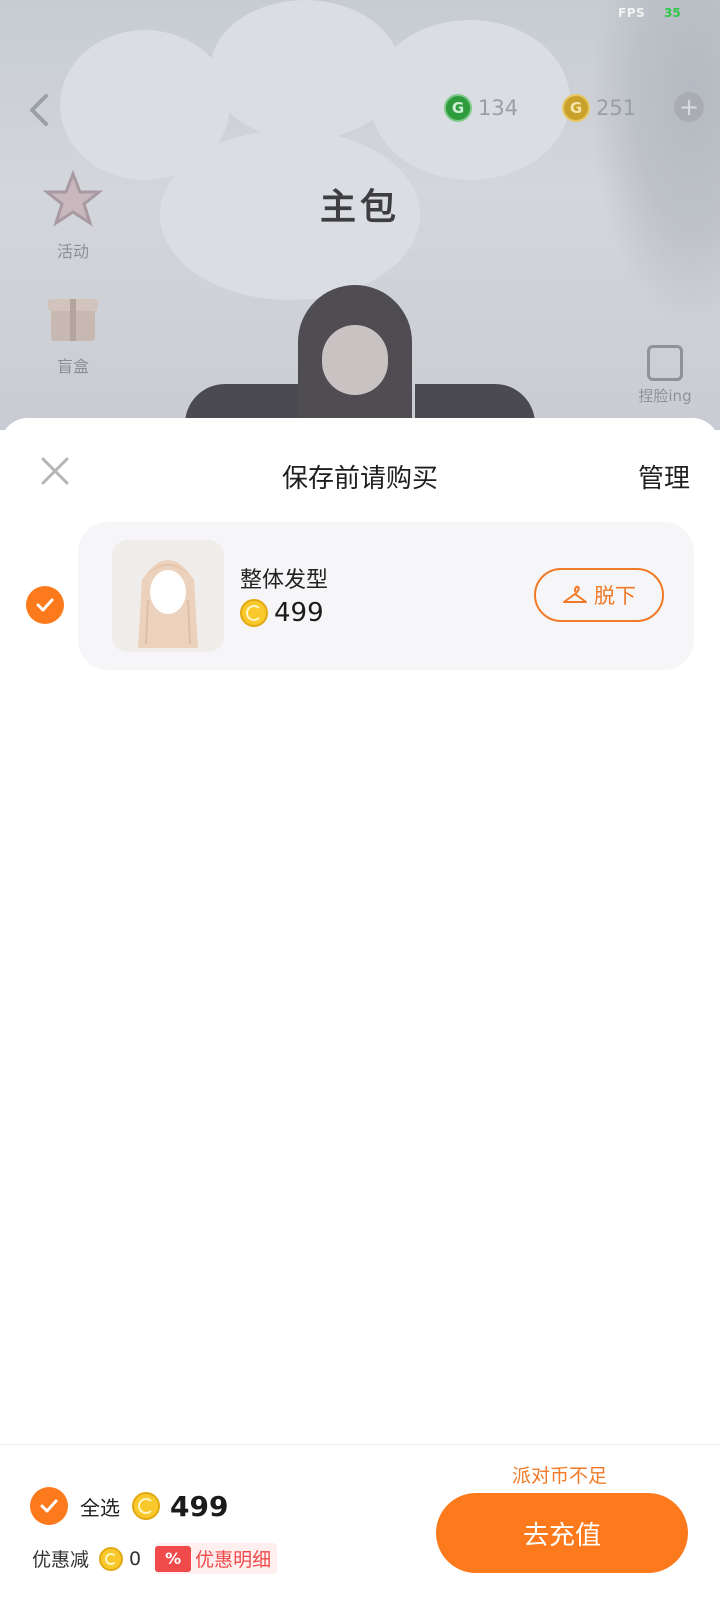 Image resolution: width=720 pixels, height=1600 pixels. I want to click on discount-value: 0, so click(135, 1558).